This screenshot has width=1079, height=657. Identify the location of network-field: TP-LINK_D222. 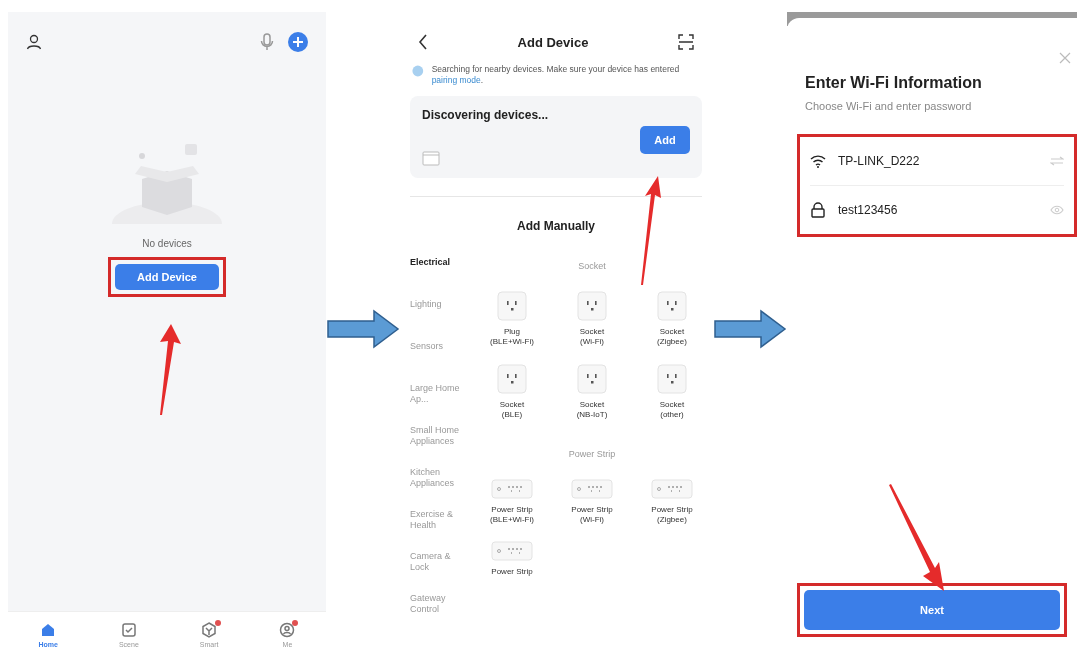
(938, 161).